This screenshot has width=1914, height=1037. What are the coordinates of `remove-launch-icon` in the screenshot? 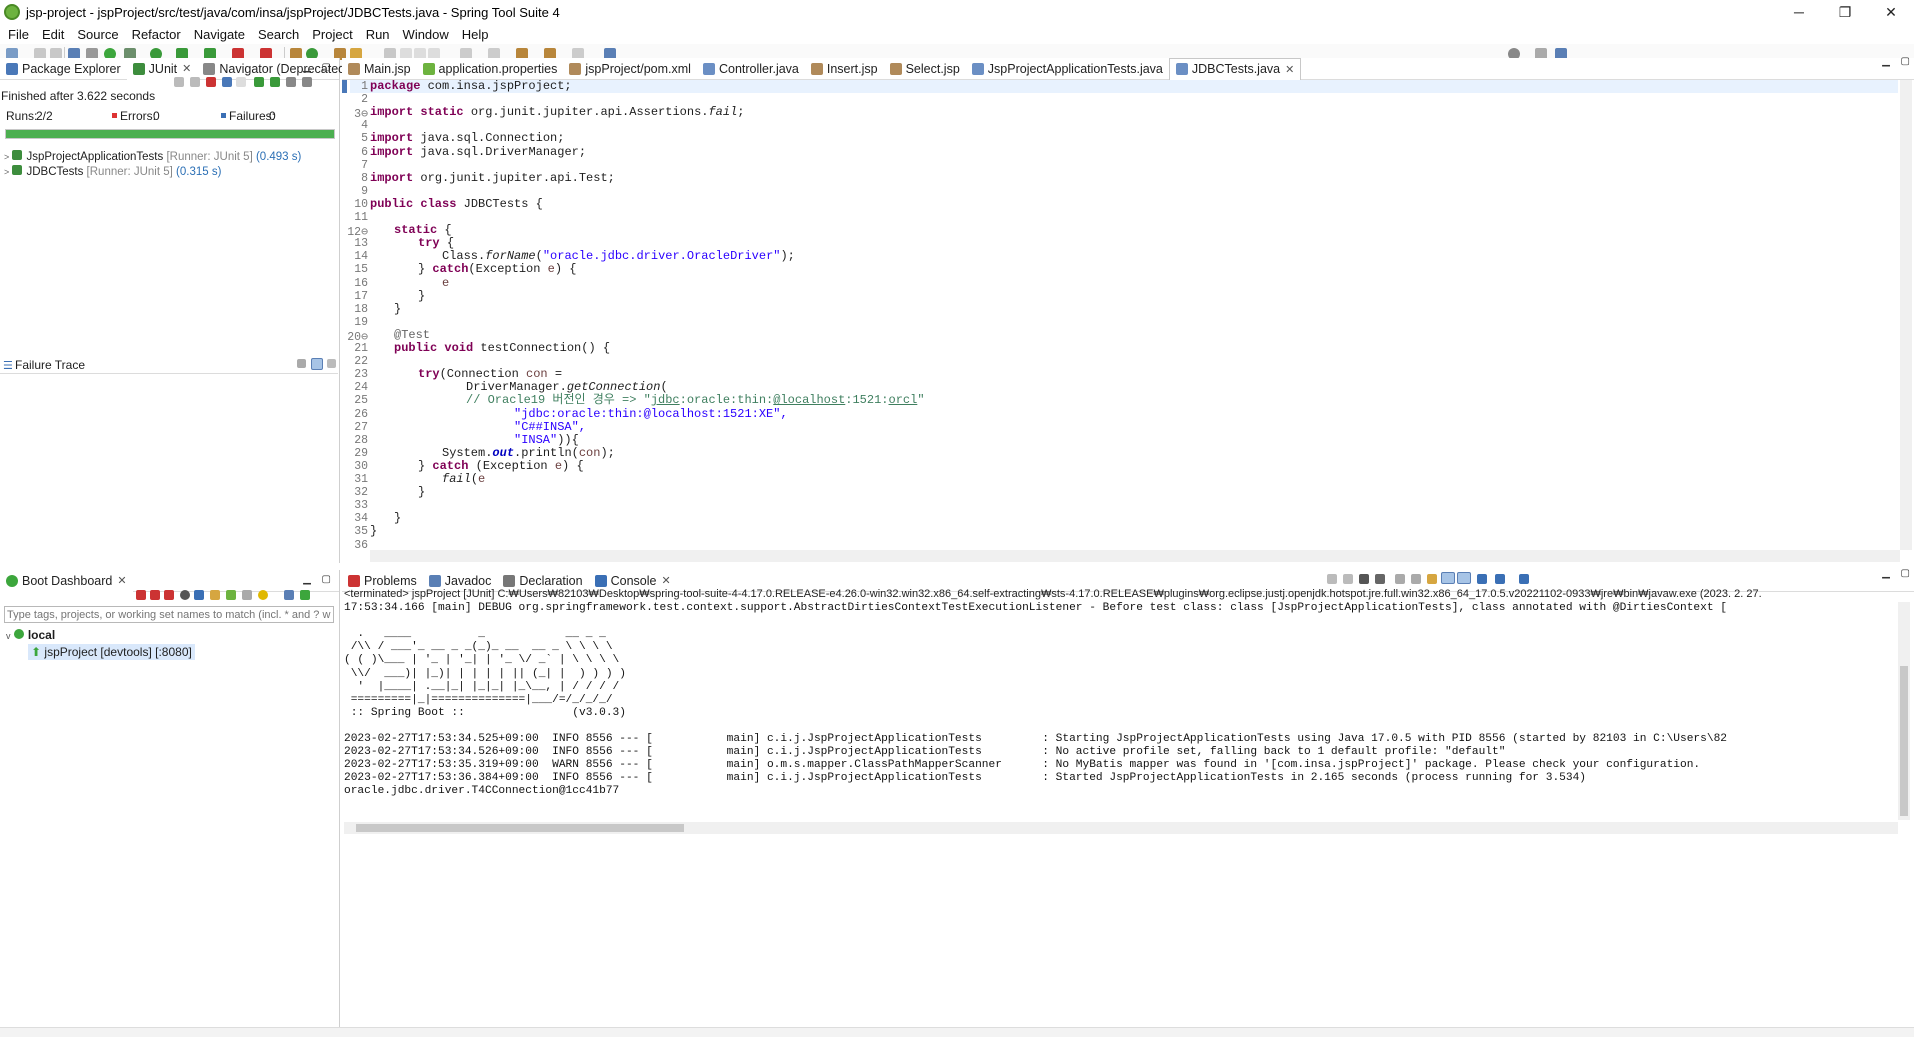 It's located at (1348, 579).